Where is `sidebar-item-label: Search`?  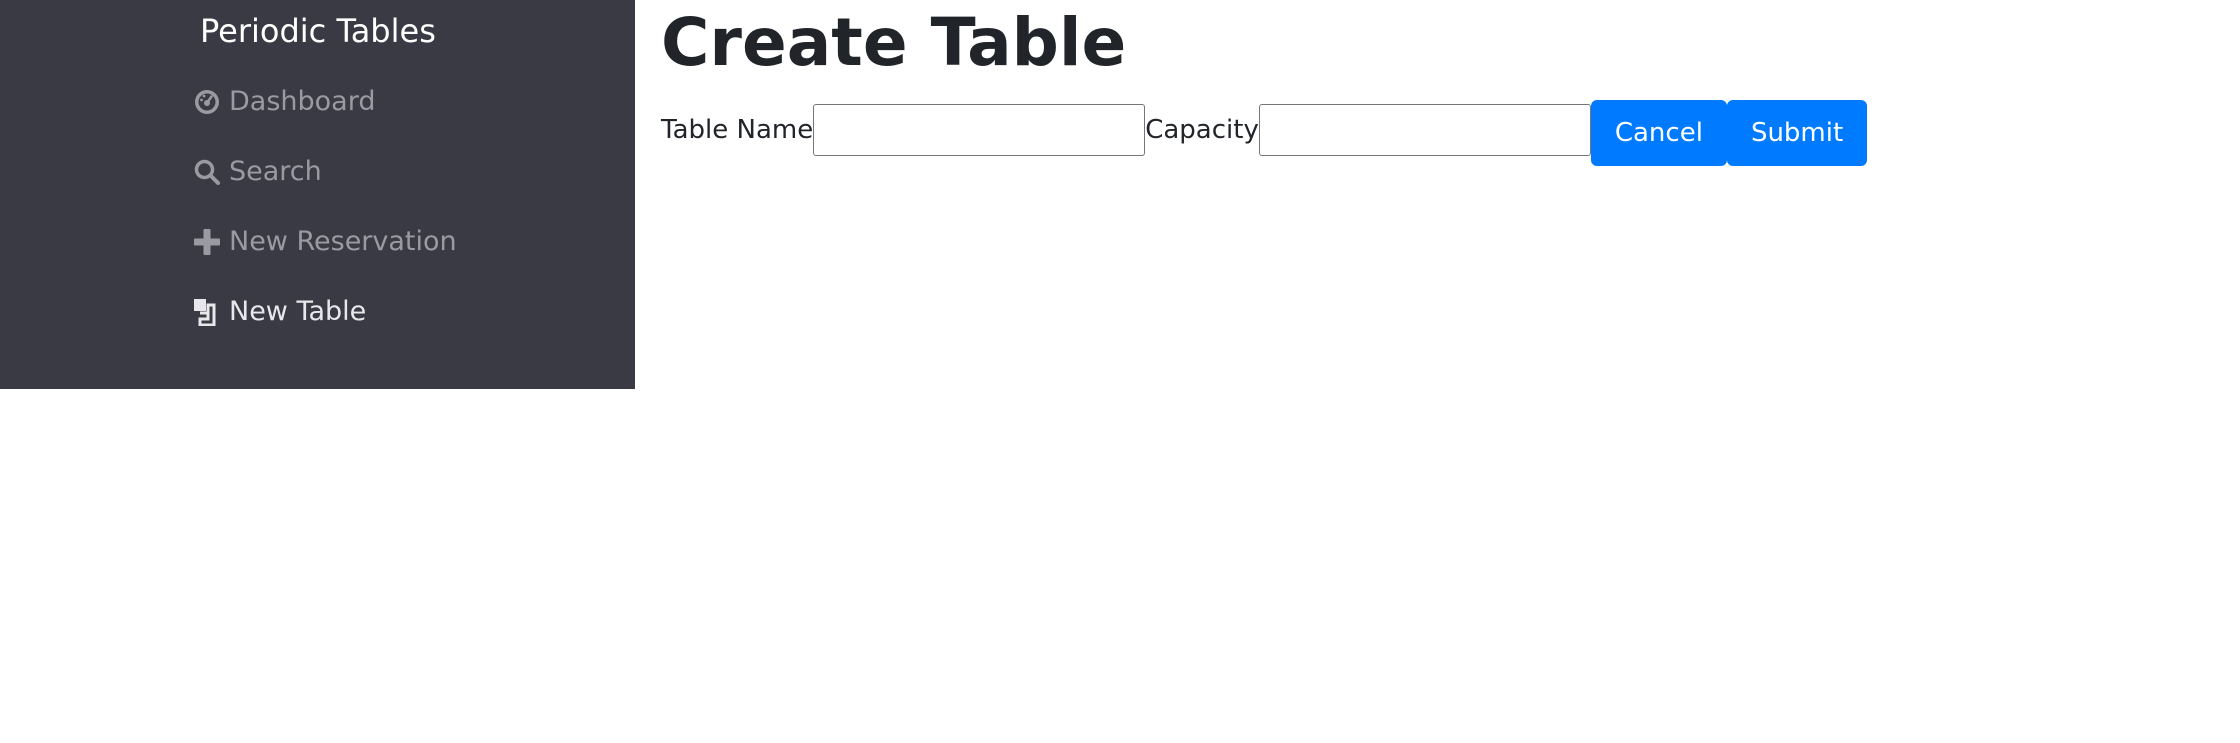
sidebar-item-label: Search is located at coordinates (275, 171).